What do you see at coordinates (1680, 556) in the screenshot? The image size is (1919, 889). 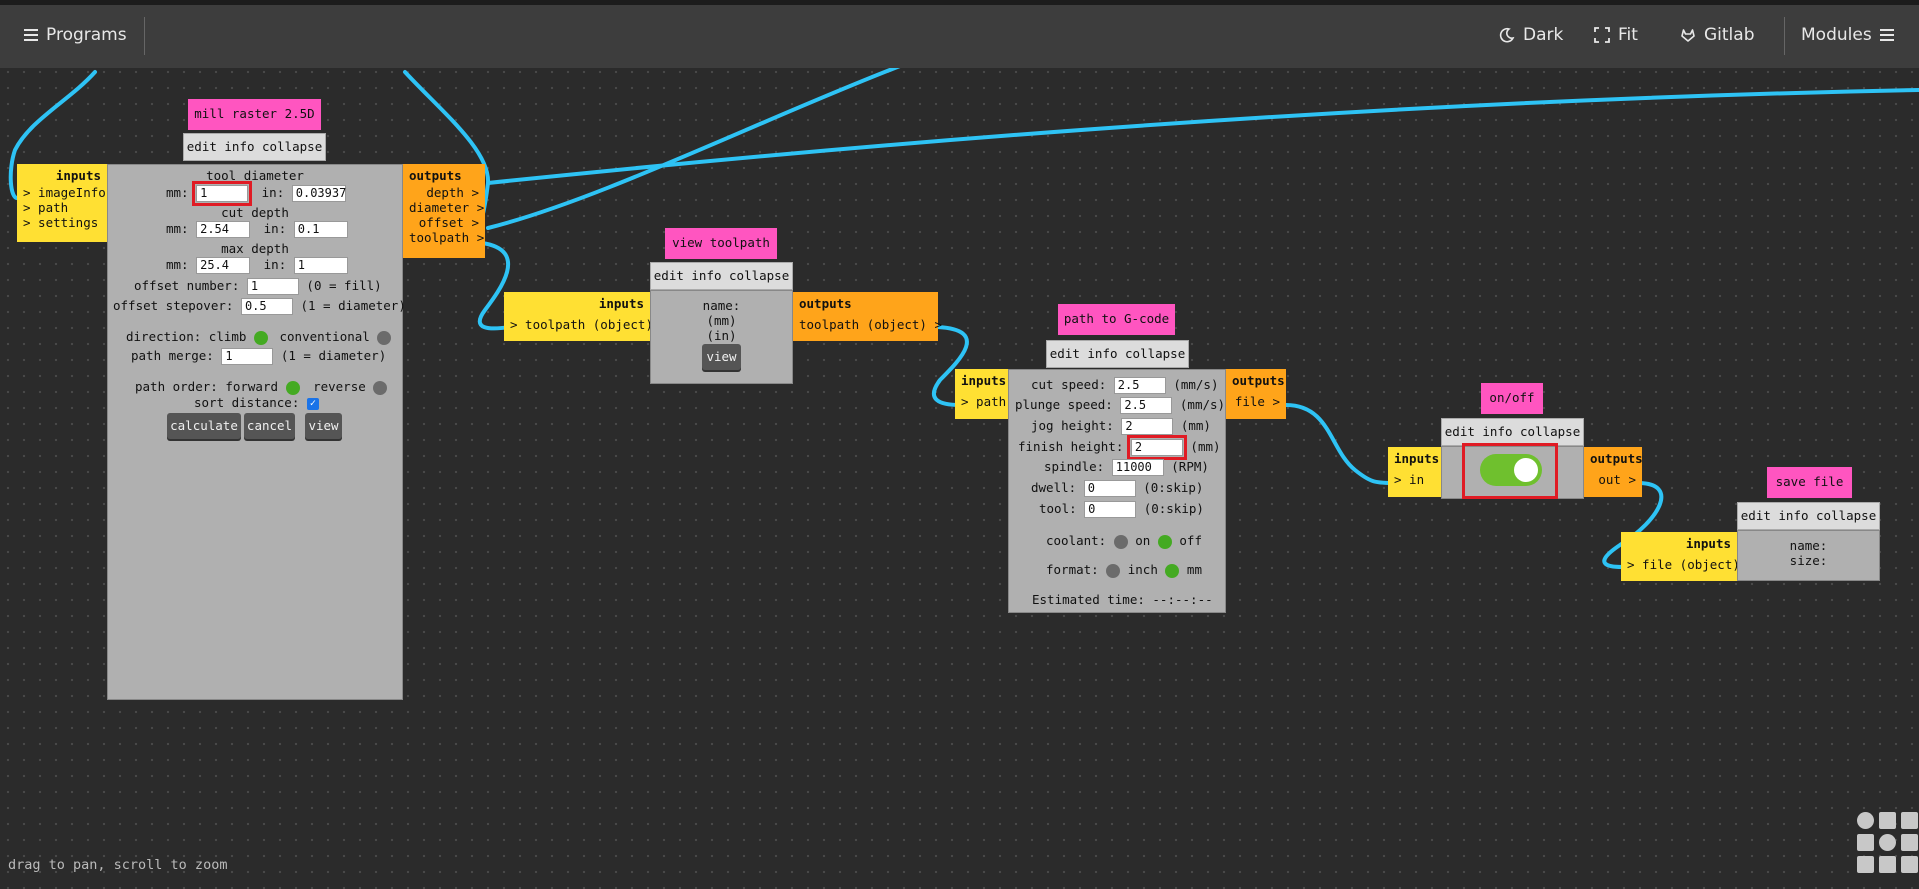 I see `savefile-inputs-panel: inputs > file (object)` at bounding box center [1680, 556].